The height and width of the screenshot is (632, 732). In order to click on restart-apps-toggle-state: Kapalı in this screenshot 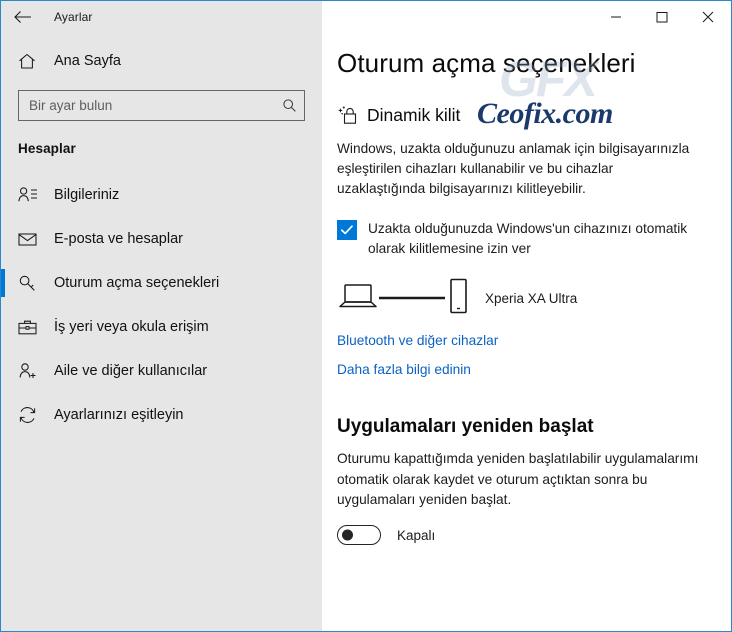, I will do `click(416, 535)`.